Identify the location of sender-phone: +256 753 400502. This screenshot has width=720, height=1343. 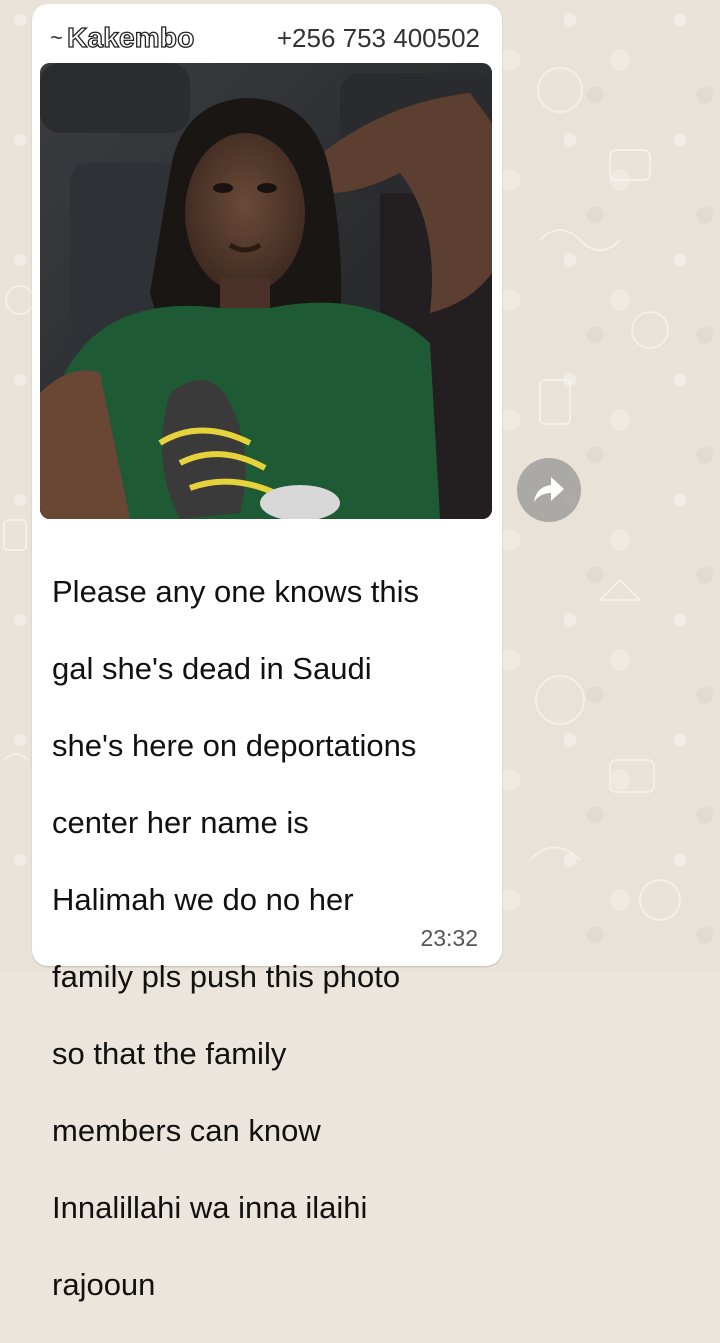
(378, 38).